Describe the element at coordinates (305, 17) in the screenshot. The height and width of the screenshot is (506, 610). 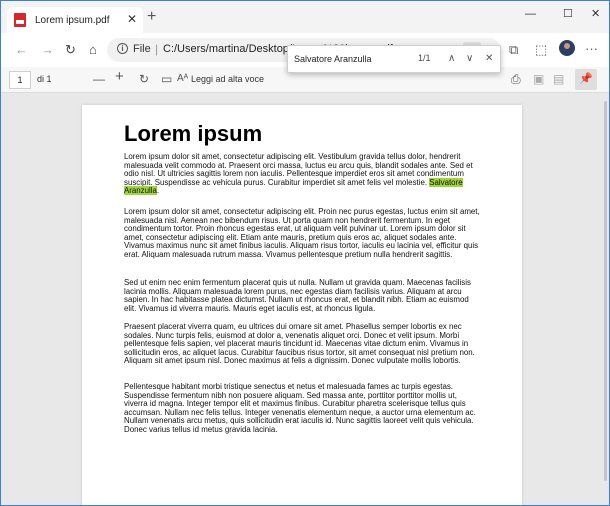
I see `tab-bar: Lorem ipsum.pdf ✕ + — ☐ ✕` at that location.